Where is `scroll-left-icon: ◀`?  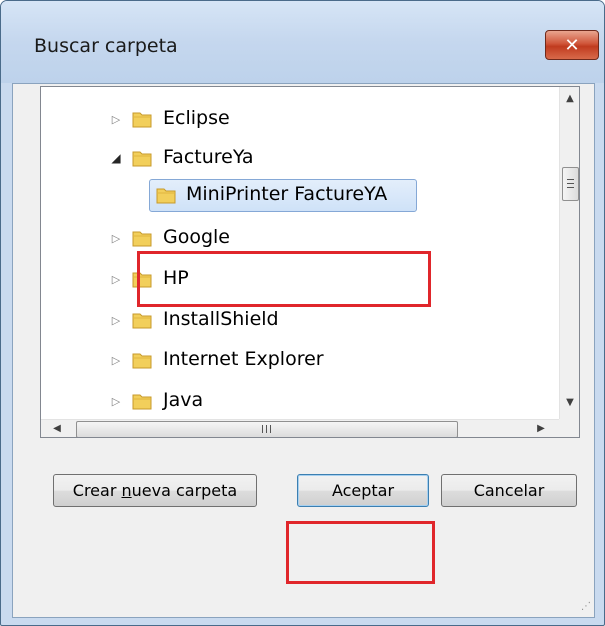
scroll-left-icon: ◀ is located at coordinates (57, 428).